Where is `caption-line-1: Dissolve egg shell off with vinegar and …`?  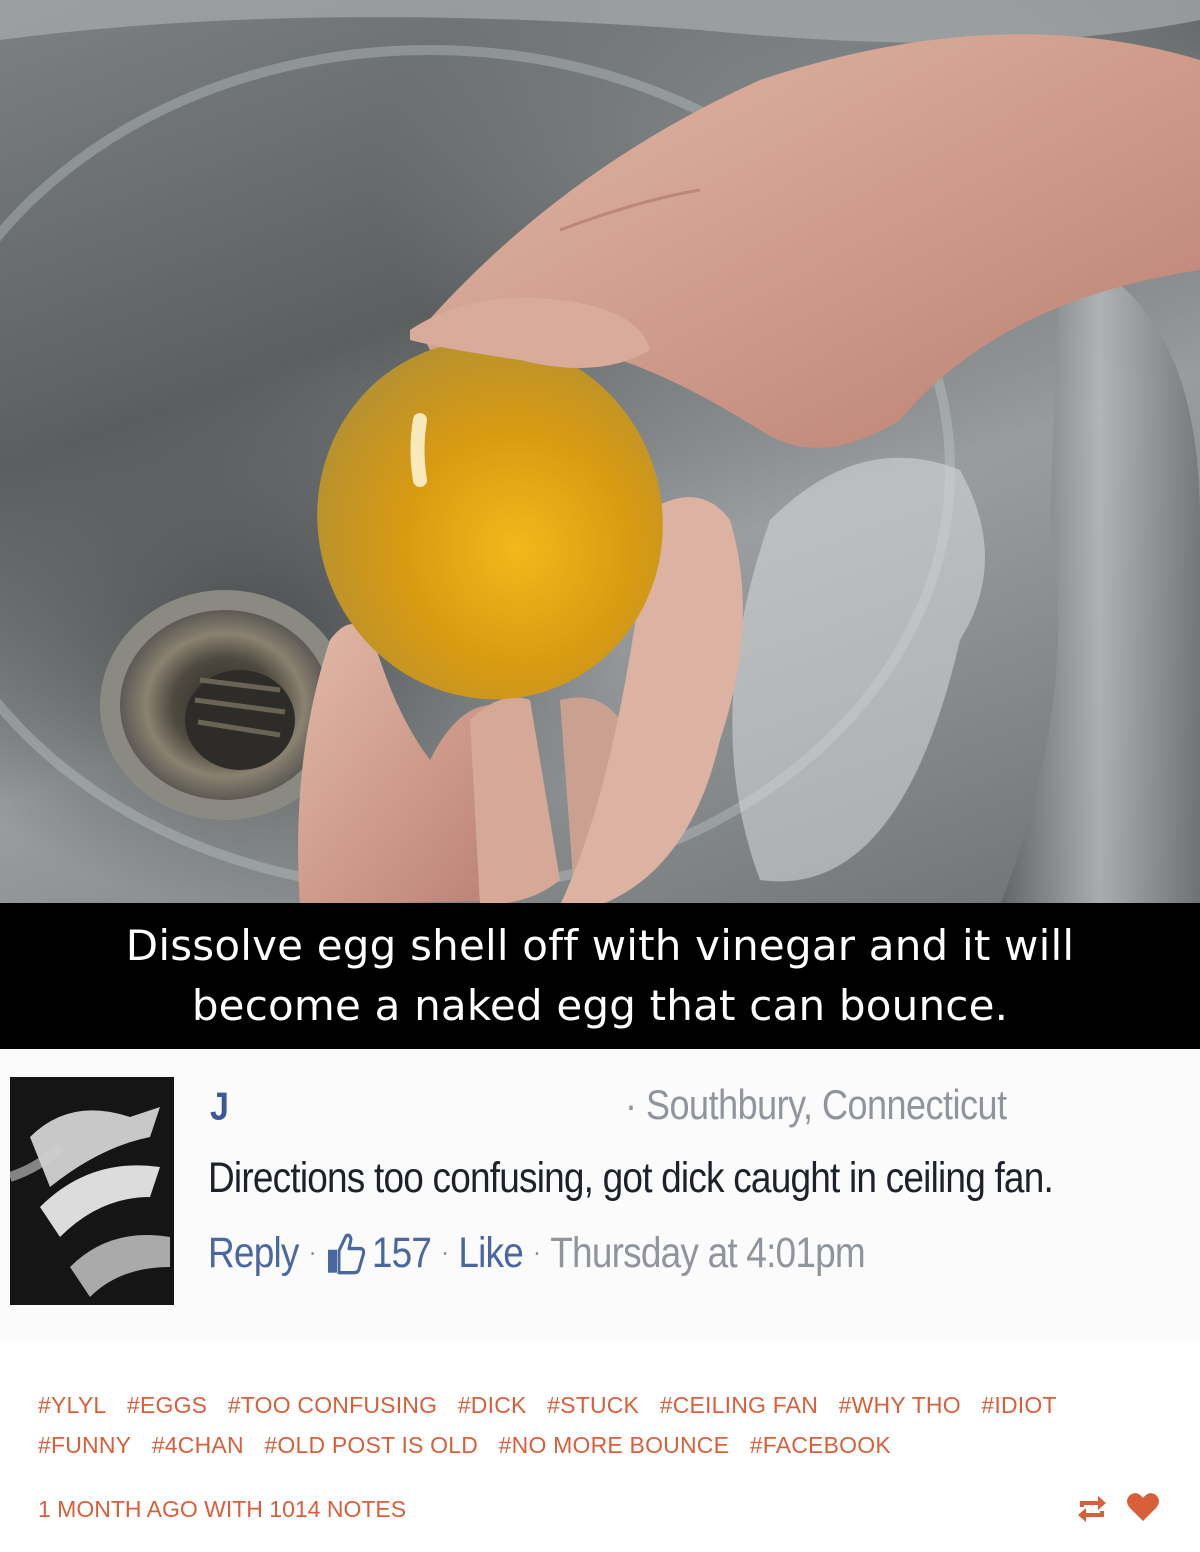
caption-line-1: Dissolve egg shell off with vinegar and … is located at coordinates (600, 945).